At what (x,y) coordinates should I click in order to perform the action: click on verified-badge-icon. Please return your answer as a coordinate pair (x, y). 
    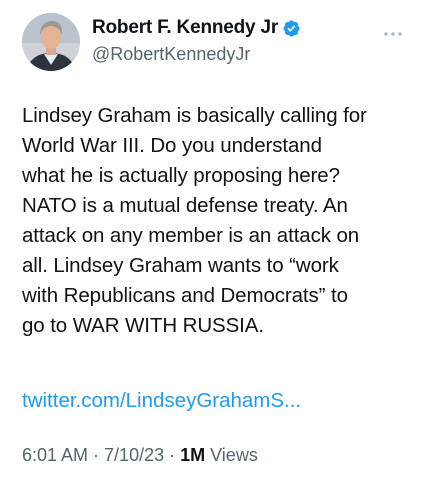
    Looking at the image, I should click on (291, 28).